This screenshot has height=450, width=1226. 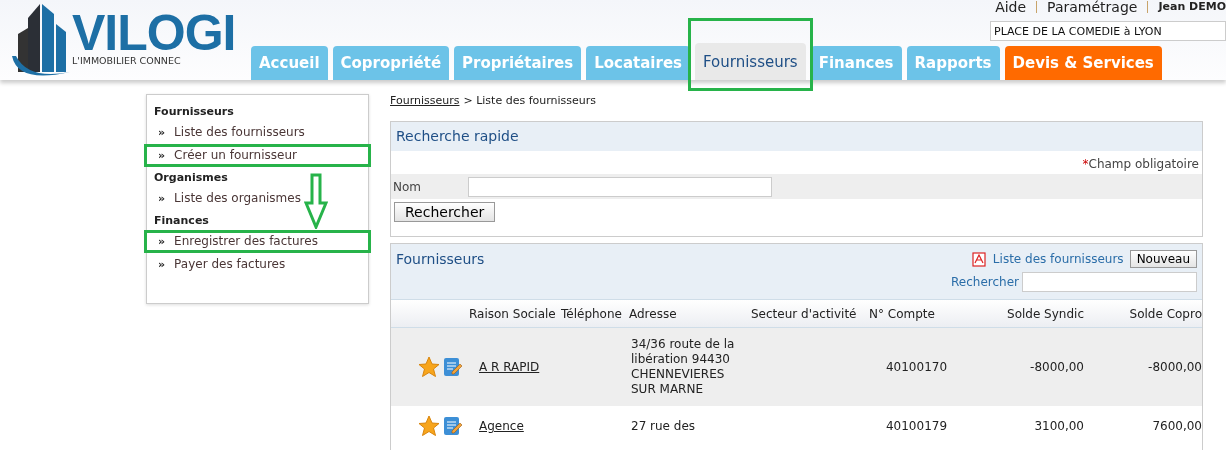 I want to click on column-header: Solde Syndic, so click(x=1045, y=313).